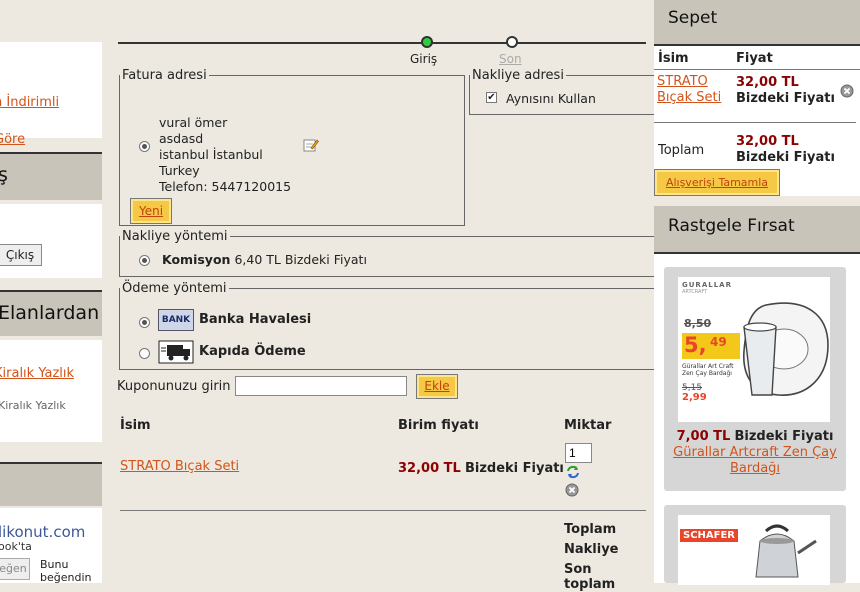 Image resolution: width=860 pixels, height=592 pixels. Describe the element at coordinates (491, 97) in the screenshot. I see `same-address-checkbox: ✔` at that location.